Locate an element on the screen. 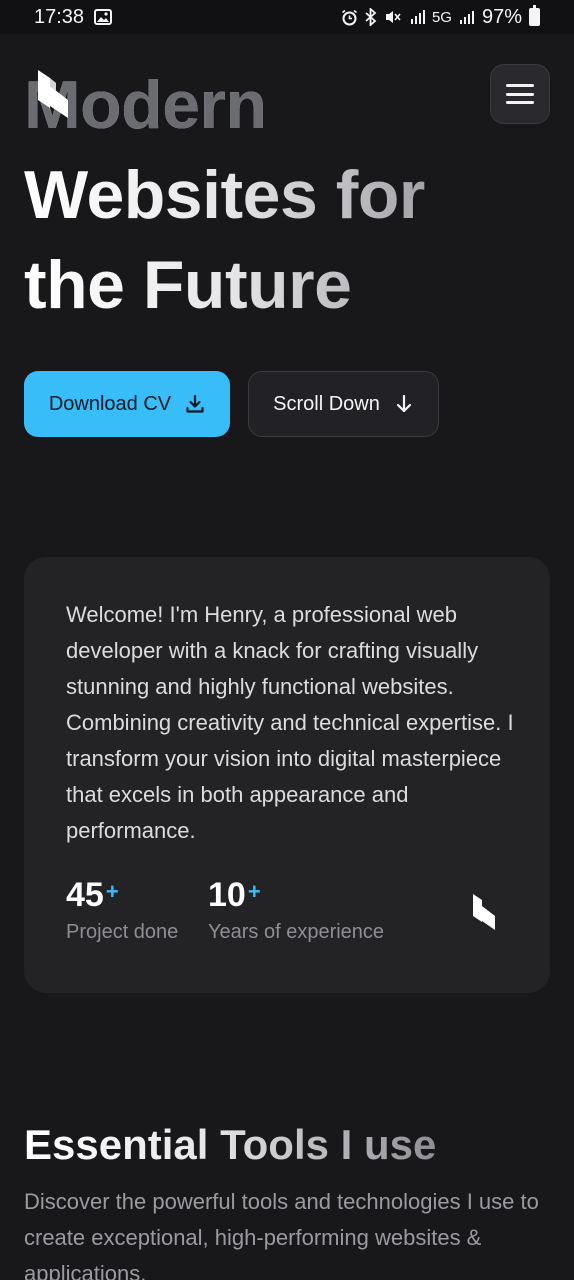 The height and width of the screenshot is (1280, 574). stat-experience: 10 + Years of experience is located at coordinates (296, 909).